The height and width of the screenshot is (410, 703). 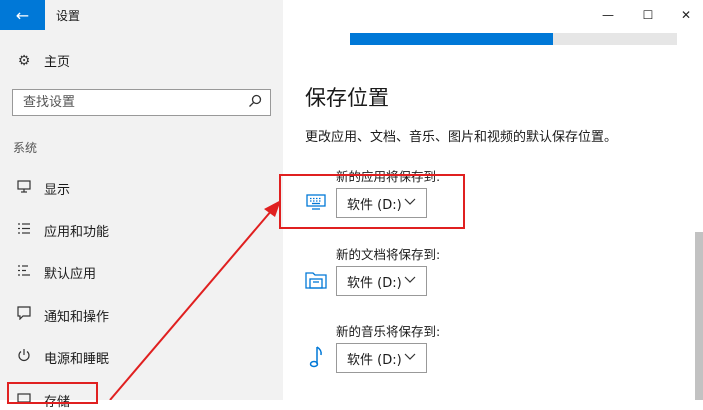 I want to click on window-title: 设置, so click(x=68, y=16).